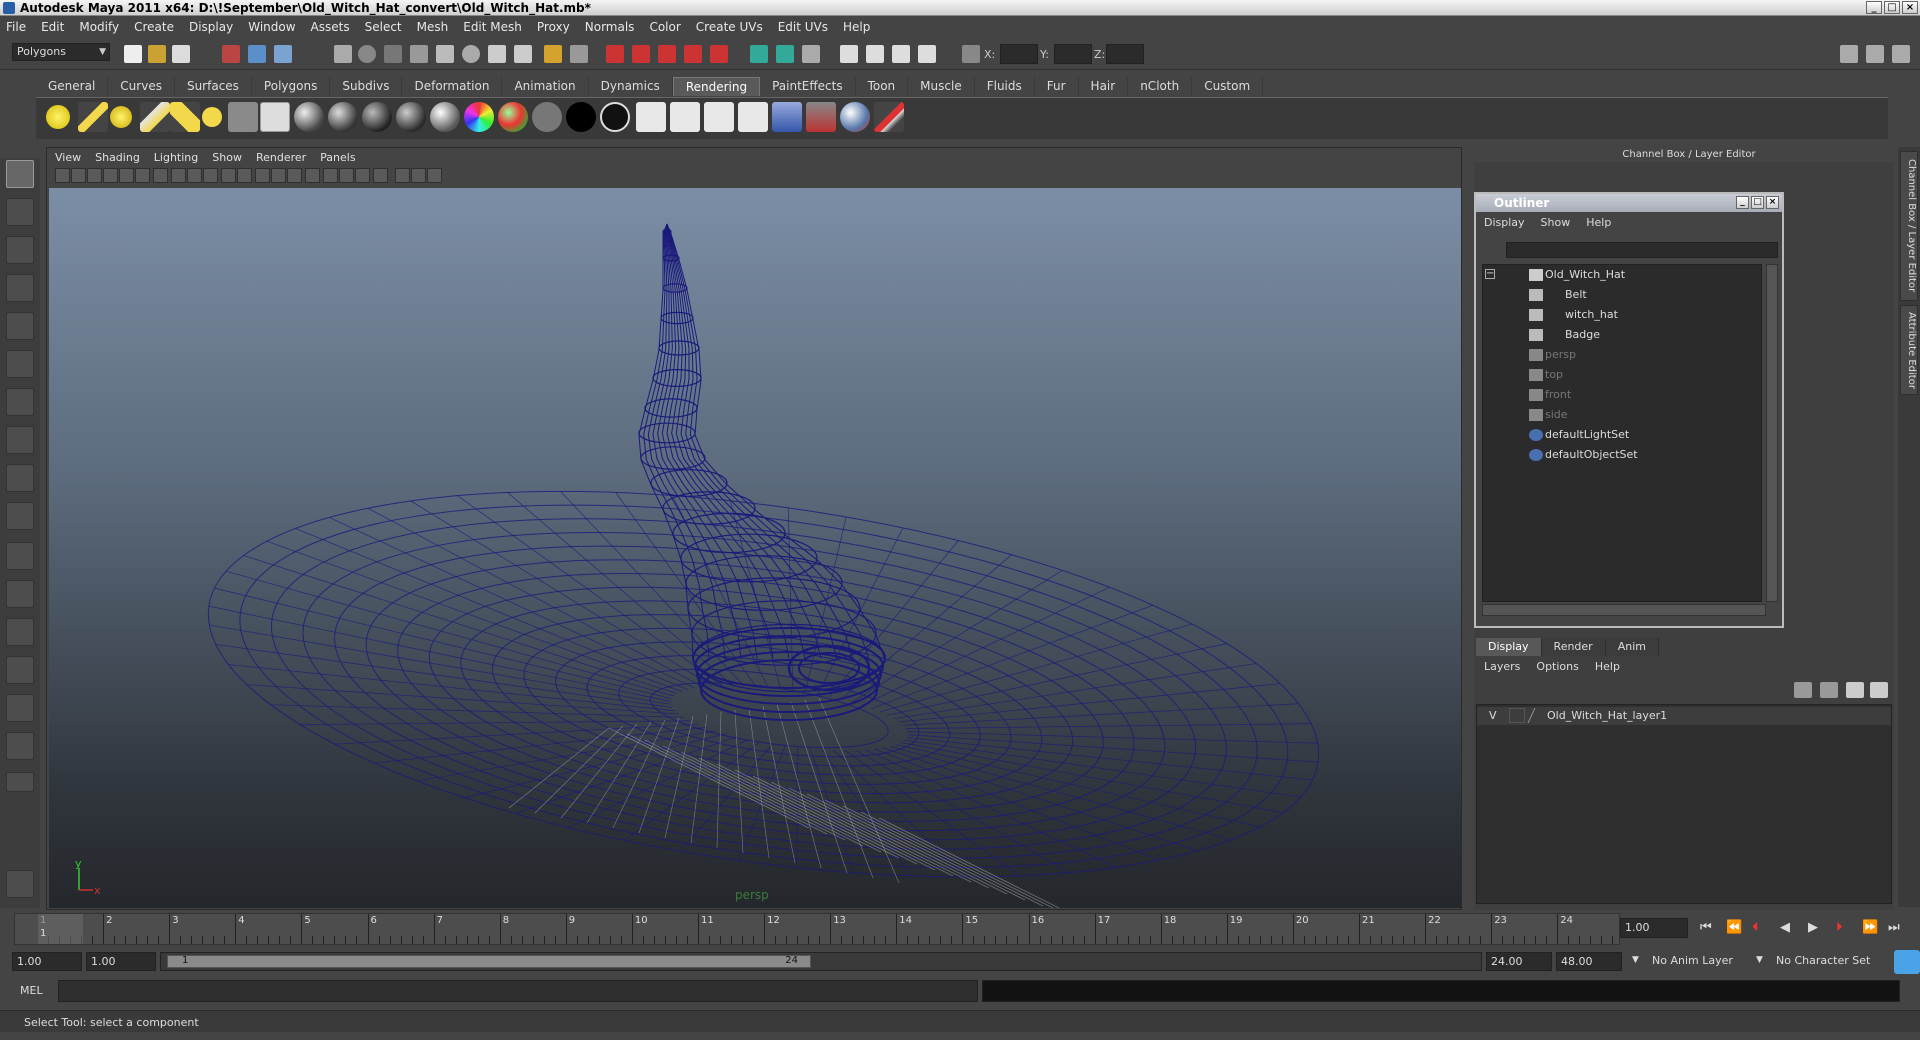 This screenshot has width=1920, height=1040. What do you see at coordinates (1909, 226) in the screenshot?
I see `side-tab-channel-box: Channel Box / Layer Editor` at bounding box center [1909, 226].